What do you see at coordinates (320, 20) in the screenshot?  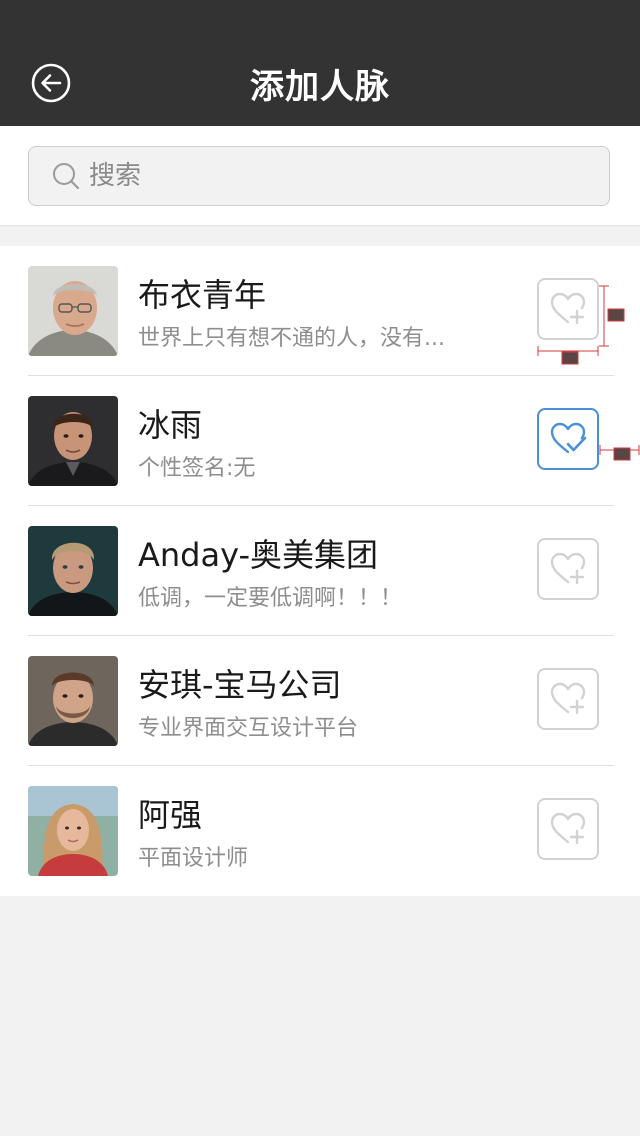 I see `status-bar` at bounding box center [320, 20].